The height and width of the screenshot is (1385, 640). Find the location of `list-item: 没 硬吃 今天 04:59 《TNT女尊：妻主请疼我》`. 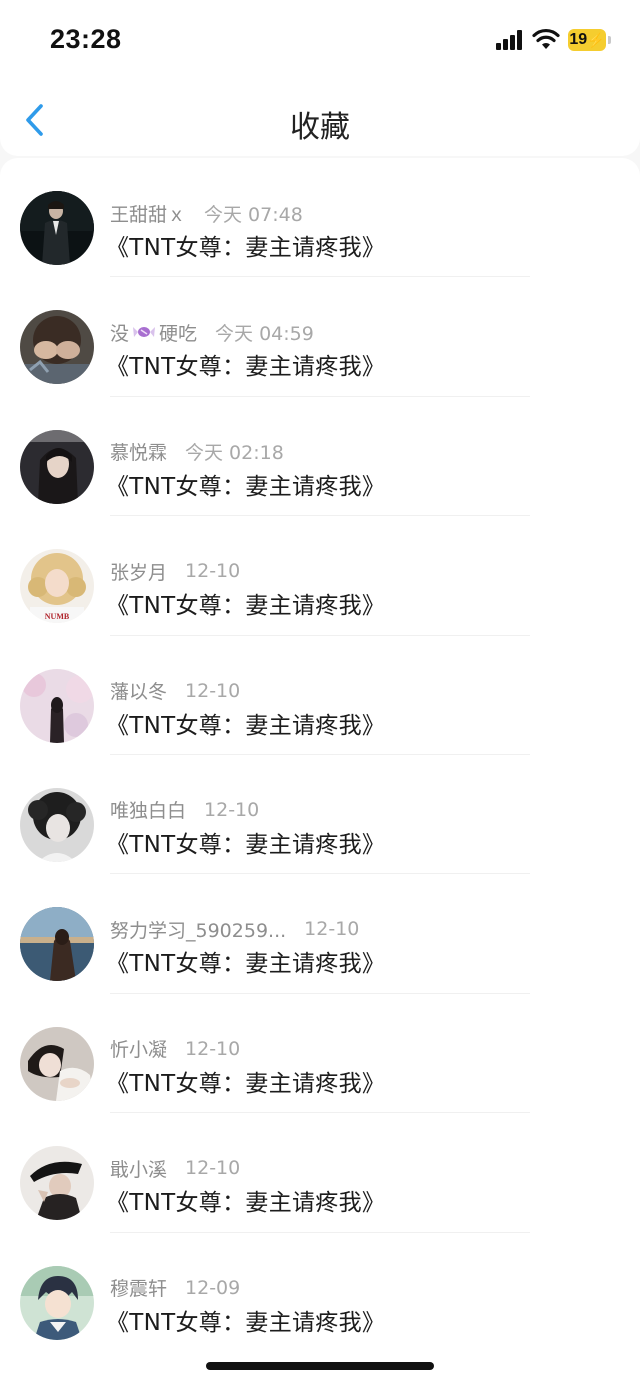

list-item: 没 硬吃 今天 04:59 《TNT女尊：妻主请疼我》 is located at coordinates (320, 337).